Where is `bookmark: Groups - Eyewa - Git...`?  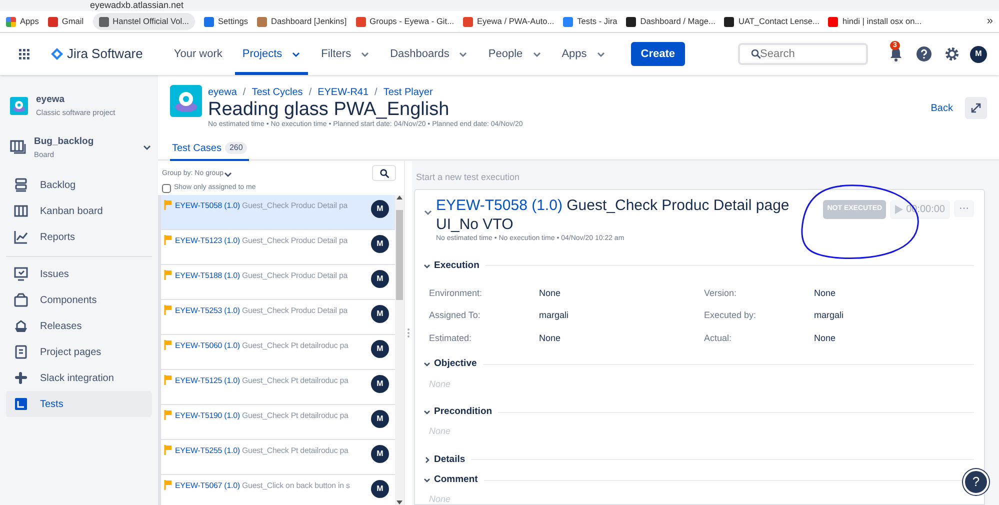
bookmark: Groups - Eyewa - Git... is located at coordinates (405, 21).